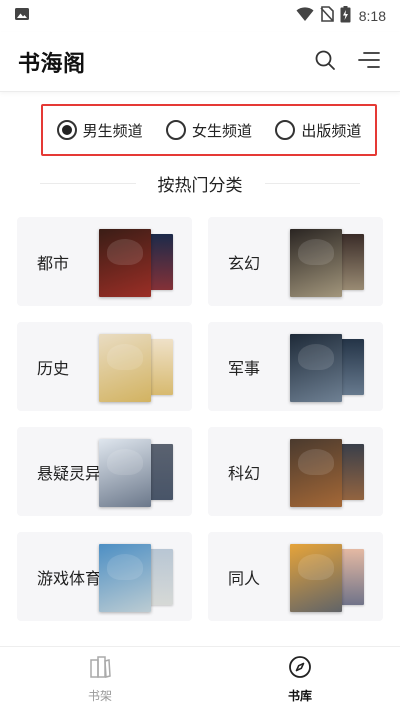 This screenshot has width=400, height=711. Describe the element at coordinates (52, 64) in the screenshot. I see `app-title: 书海阁` at that location.